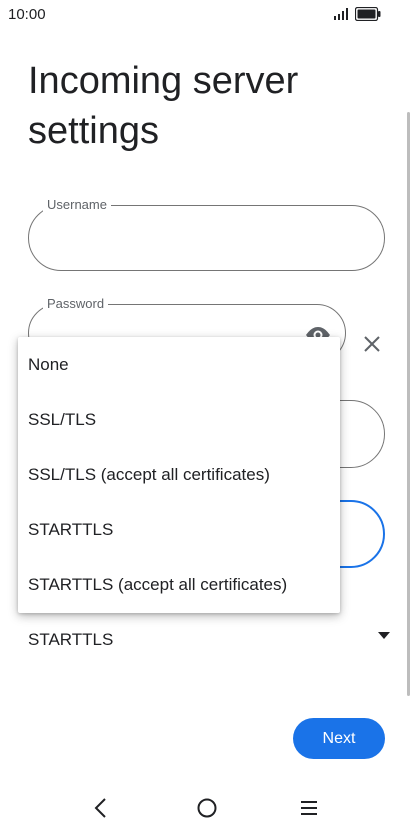  What do you see at coordinates (179, 364) in the screenshot?
I see `menu-item-none: None` at bounding box center [179, 364].